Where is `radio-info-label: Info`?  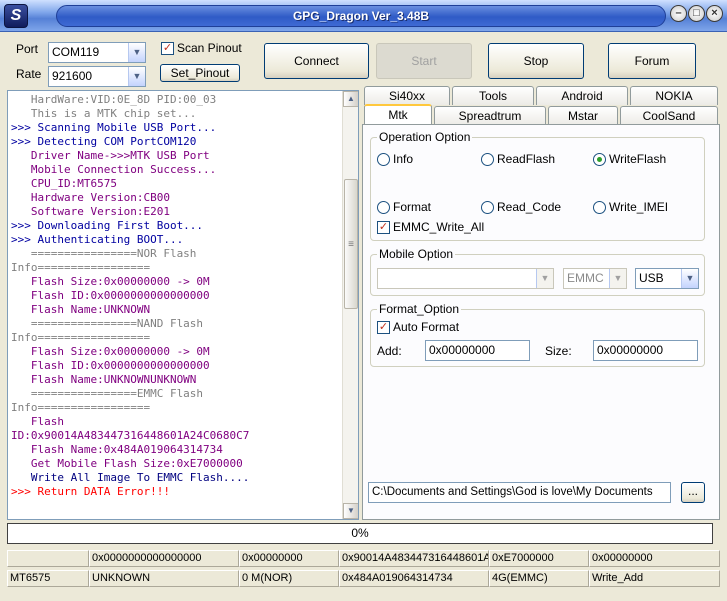
radio-info-label: Info is located at coordinates (403, 159).